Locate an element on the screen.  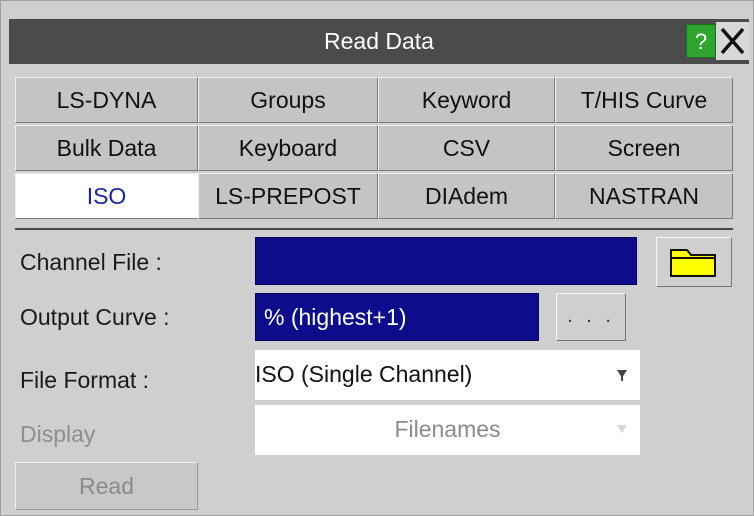
file-format-label: File Format : is located at coordinates (85, 380).